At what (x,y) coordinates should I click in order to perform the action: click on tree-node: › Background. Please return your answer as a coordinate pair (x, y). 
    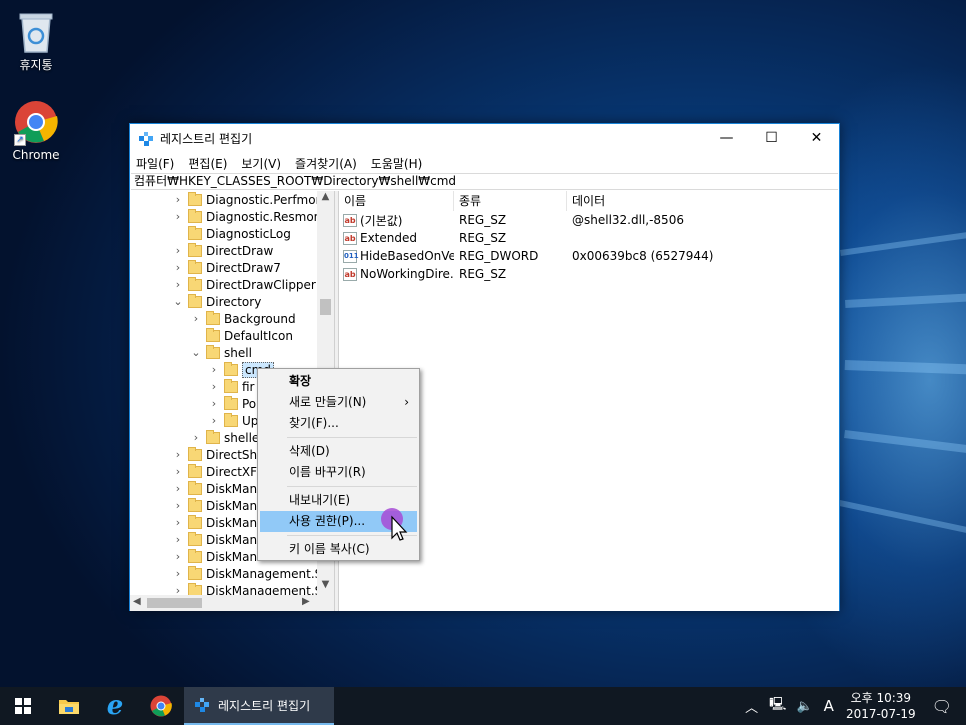
    Looking at the image, I should click on (243, 318).